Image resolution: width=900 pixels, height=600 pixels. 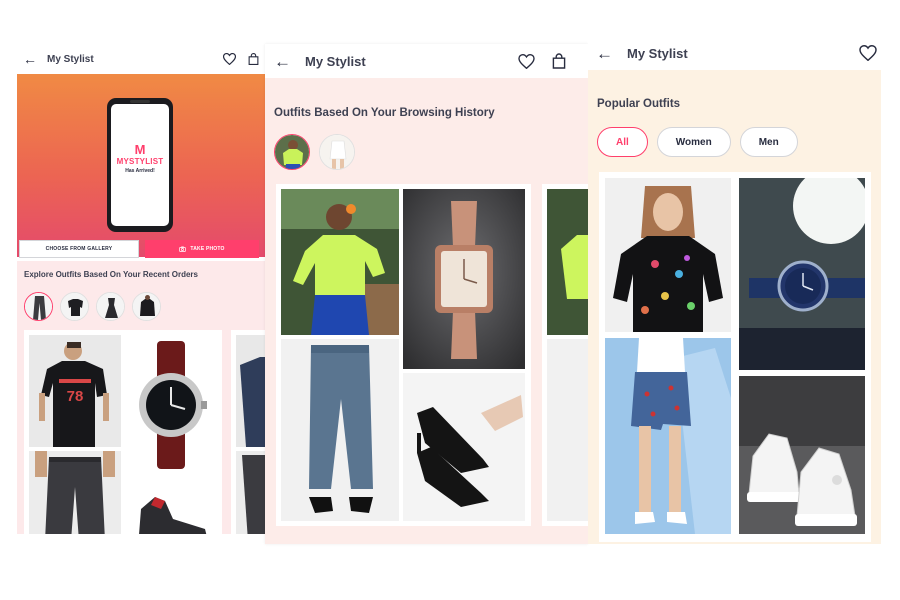 What do you see at coordinates (79, 249) in the screenshot?
I see `choose-from-gallery-button: CHOOSE FROM GALLERY` at bounding box center [79, 249].